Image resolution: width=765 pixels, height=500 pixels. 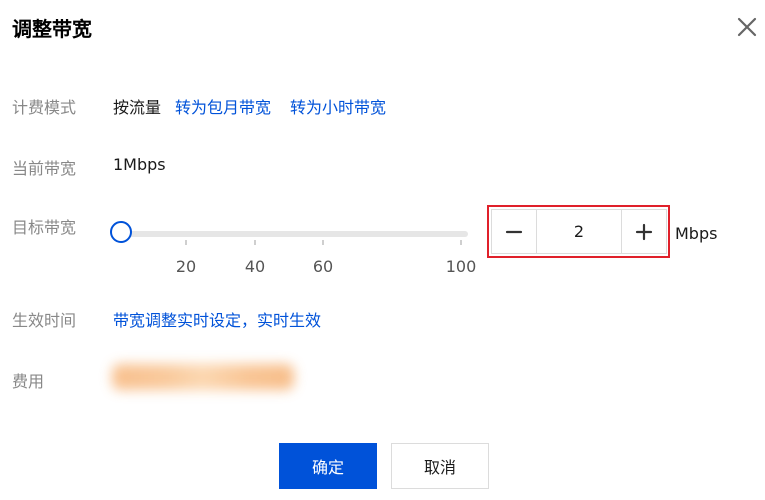 I want to click on plus-icon, so click(x=644, y=231).